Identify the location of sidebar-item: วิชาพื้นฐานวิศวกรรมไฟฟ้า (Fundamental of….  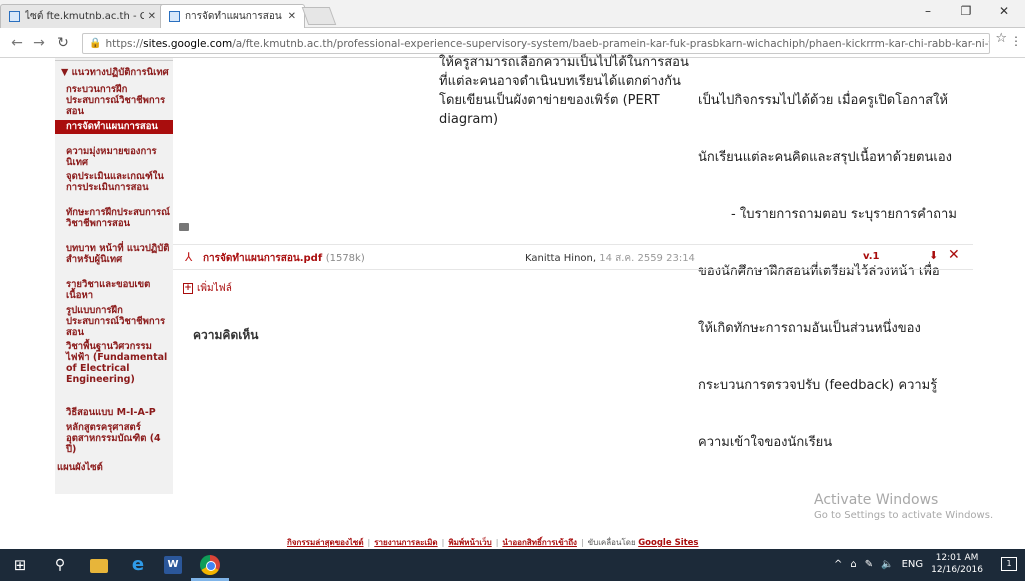
(118, 363).